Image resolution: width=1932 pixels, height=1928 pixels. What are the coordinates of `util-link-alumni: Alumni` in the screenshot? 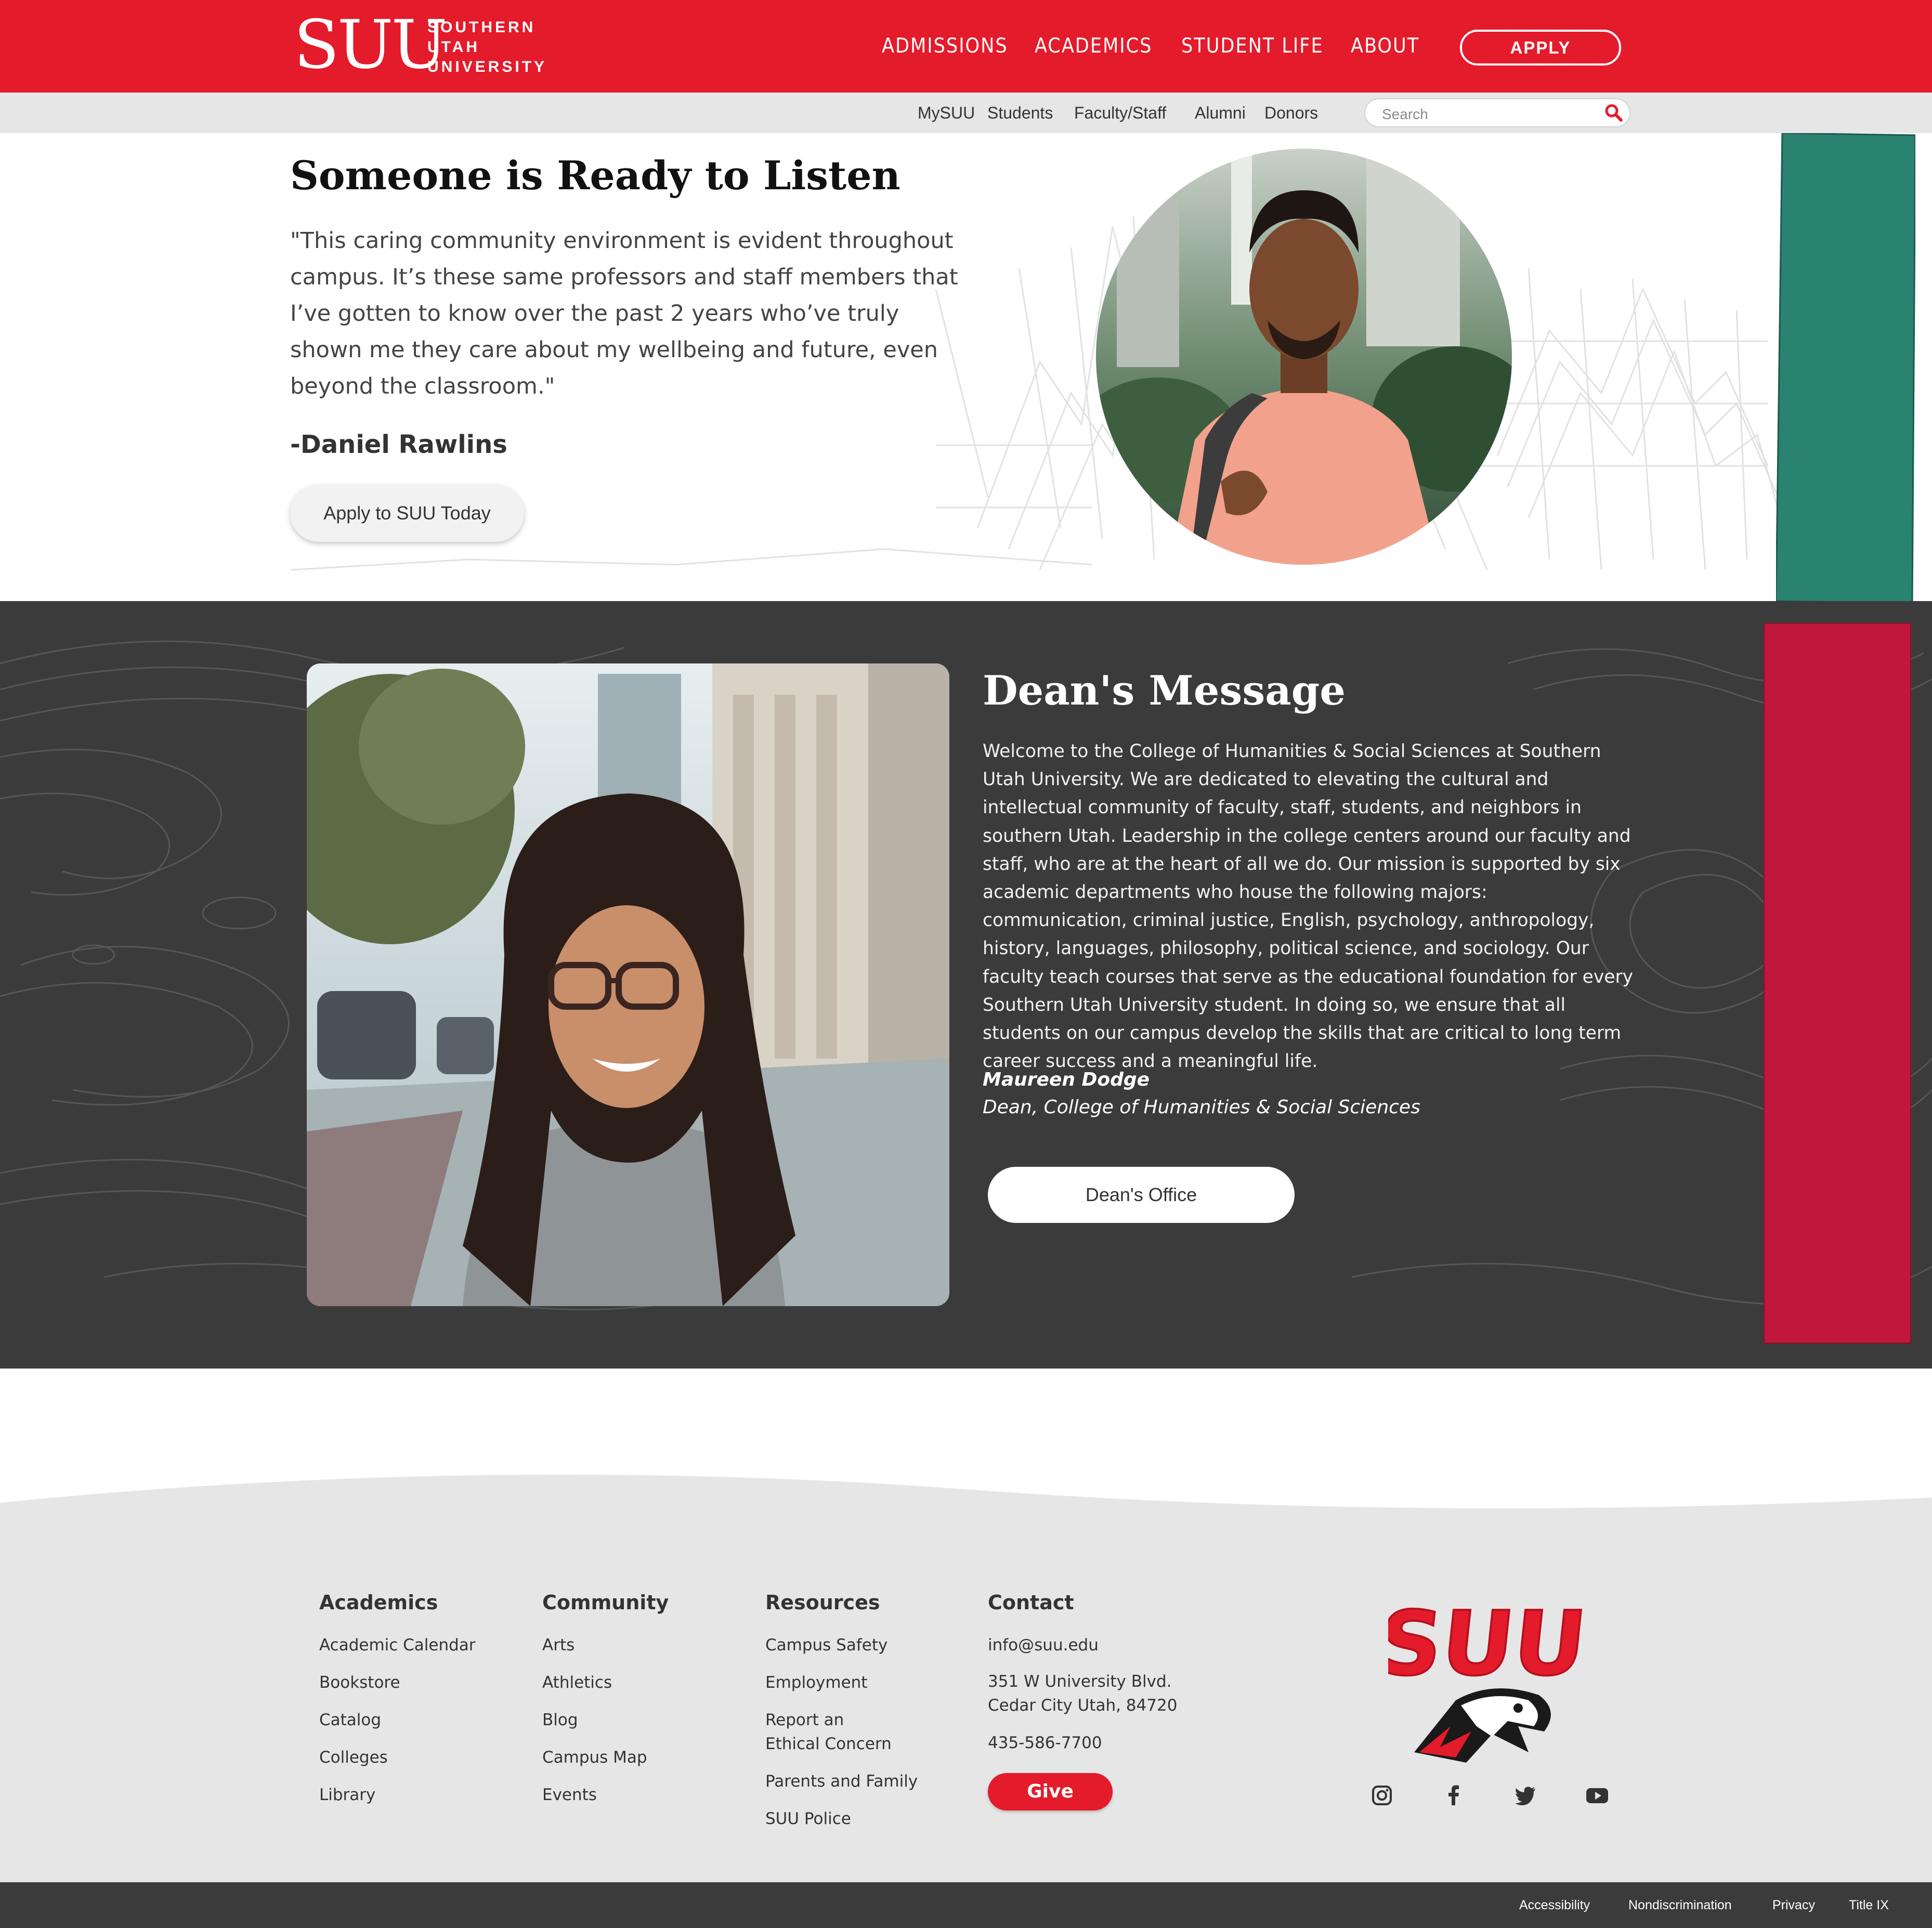 It's located at (1221, 113).